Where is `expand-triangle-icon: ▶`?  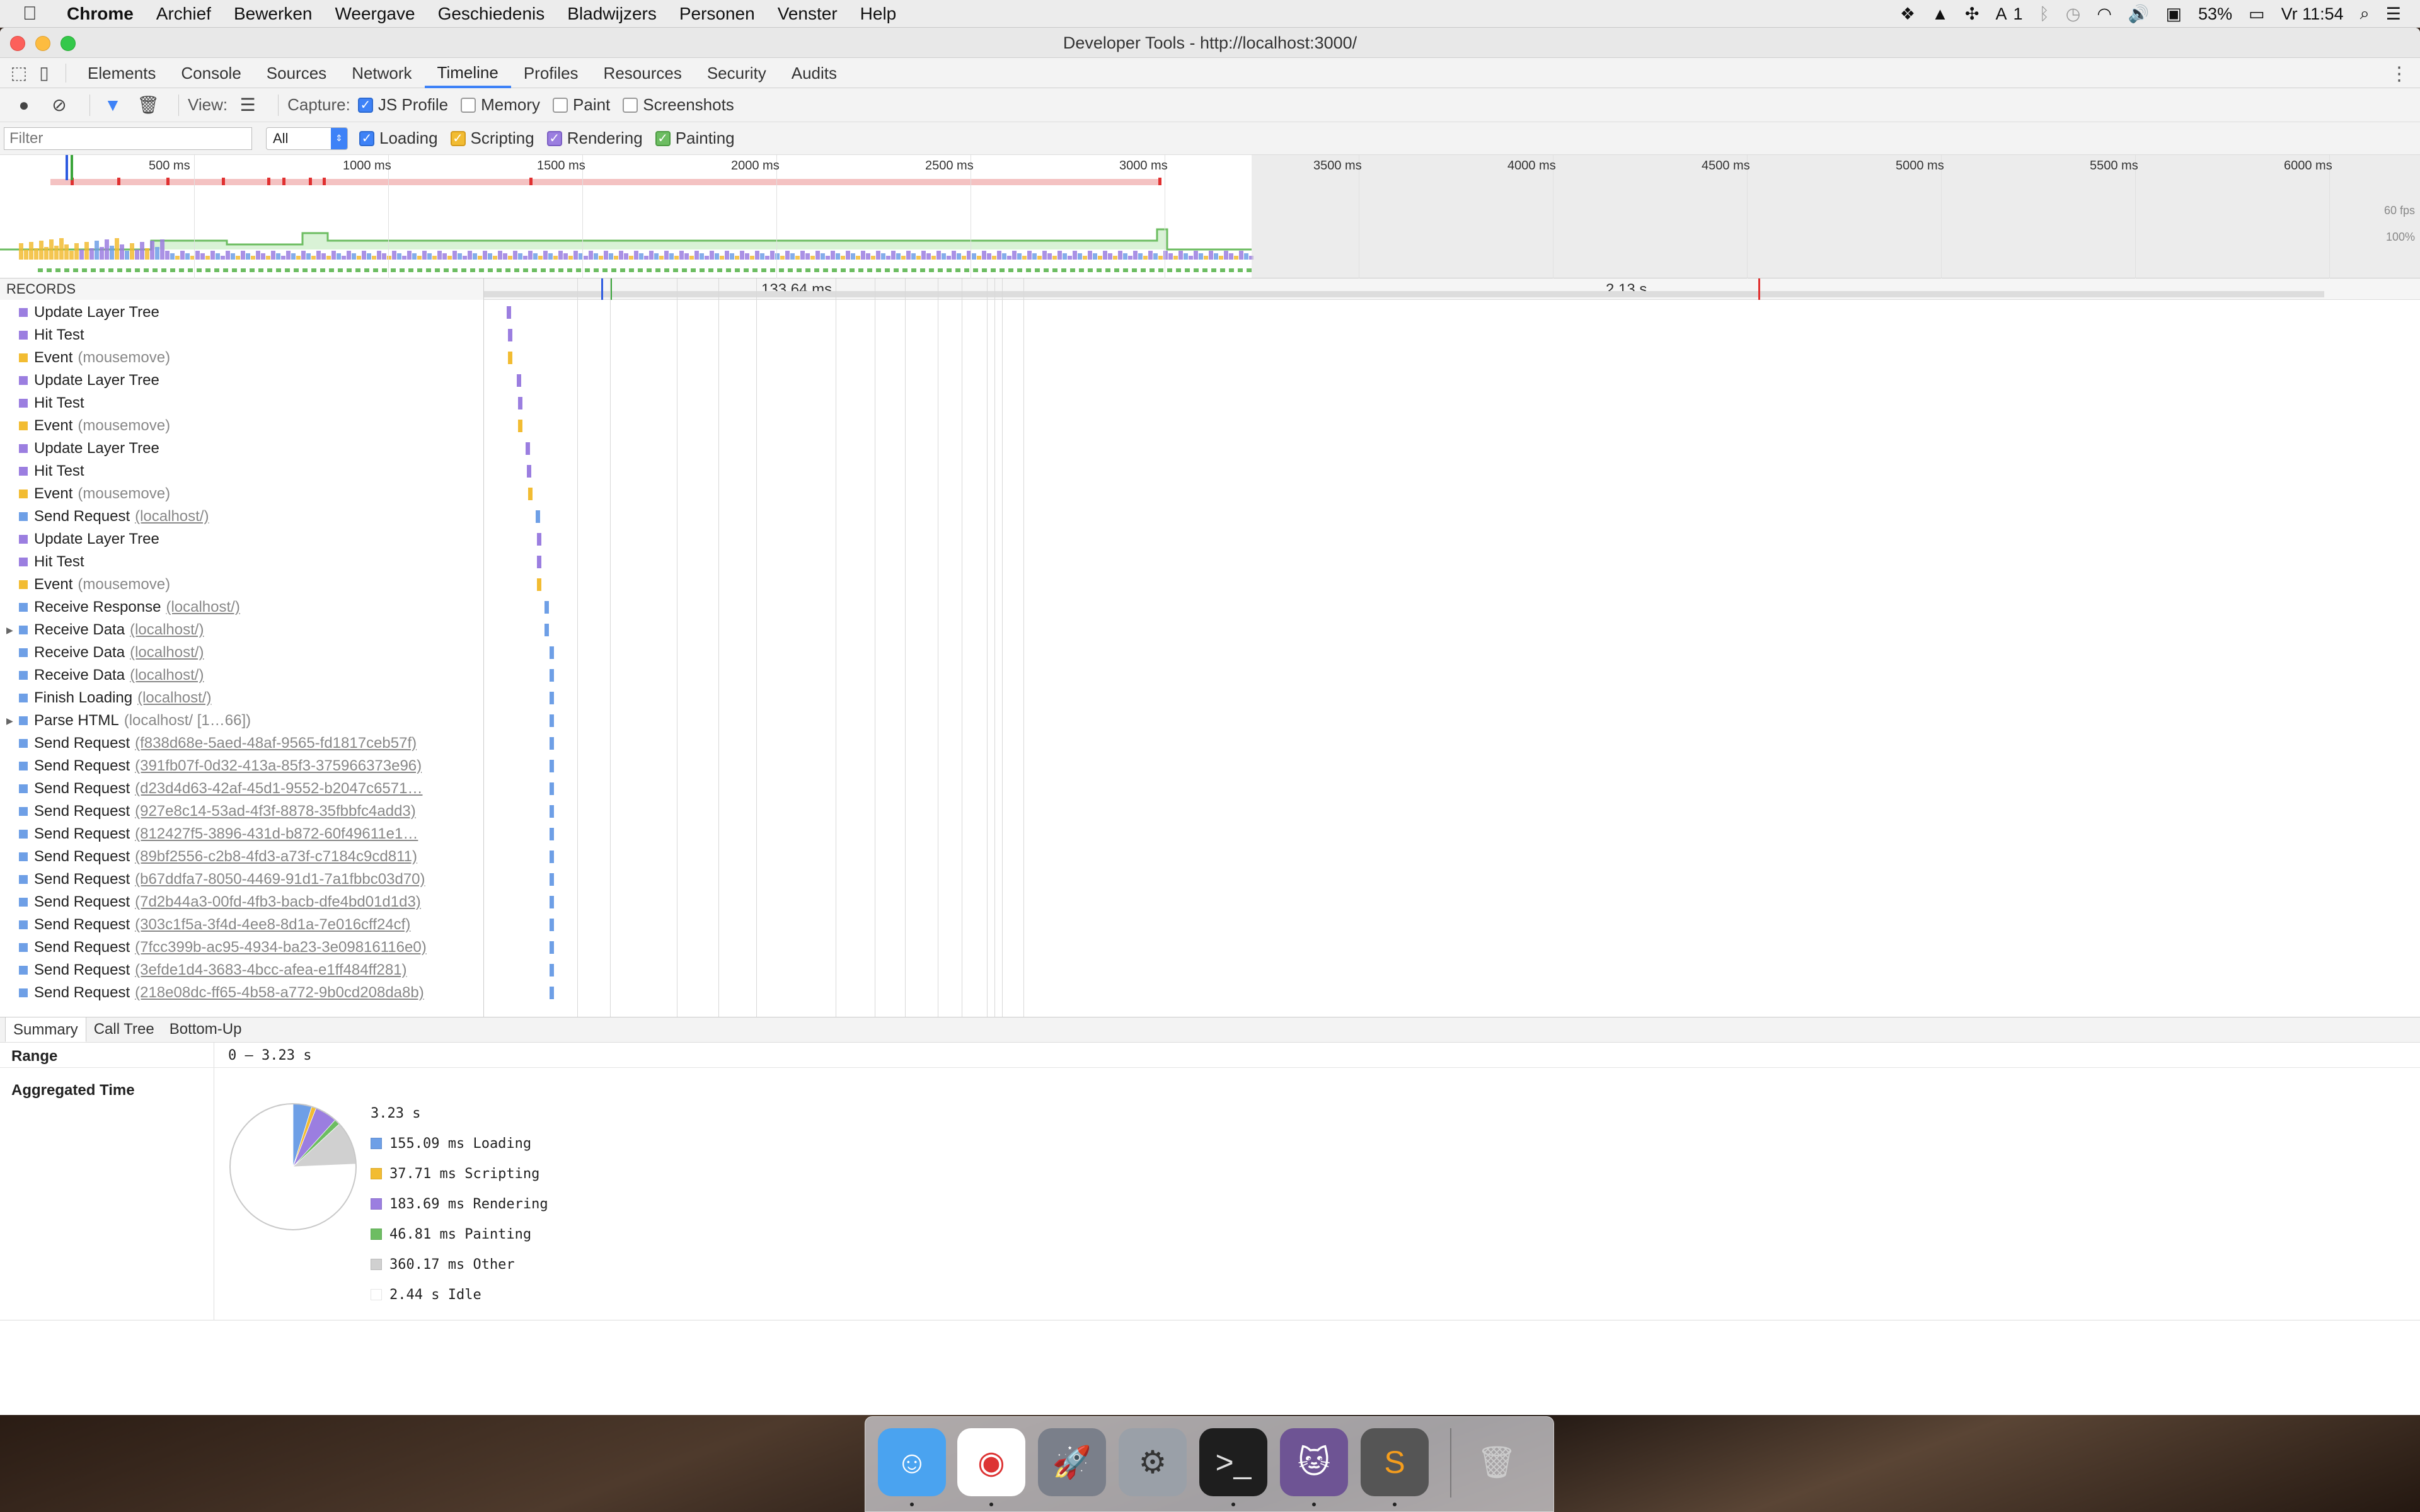 expand-triangle-icon: ▶ is located at coordinates (9, 720).